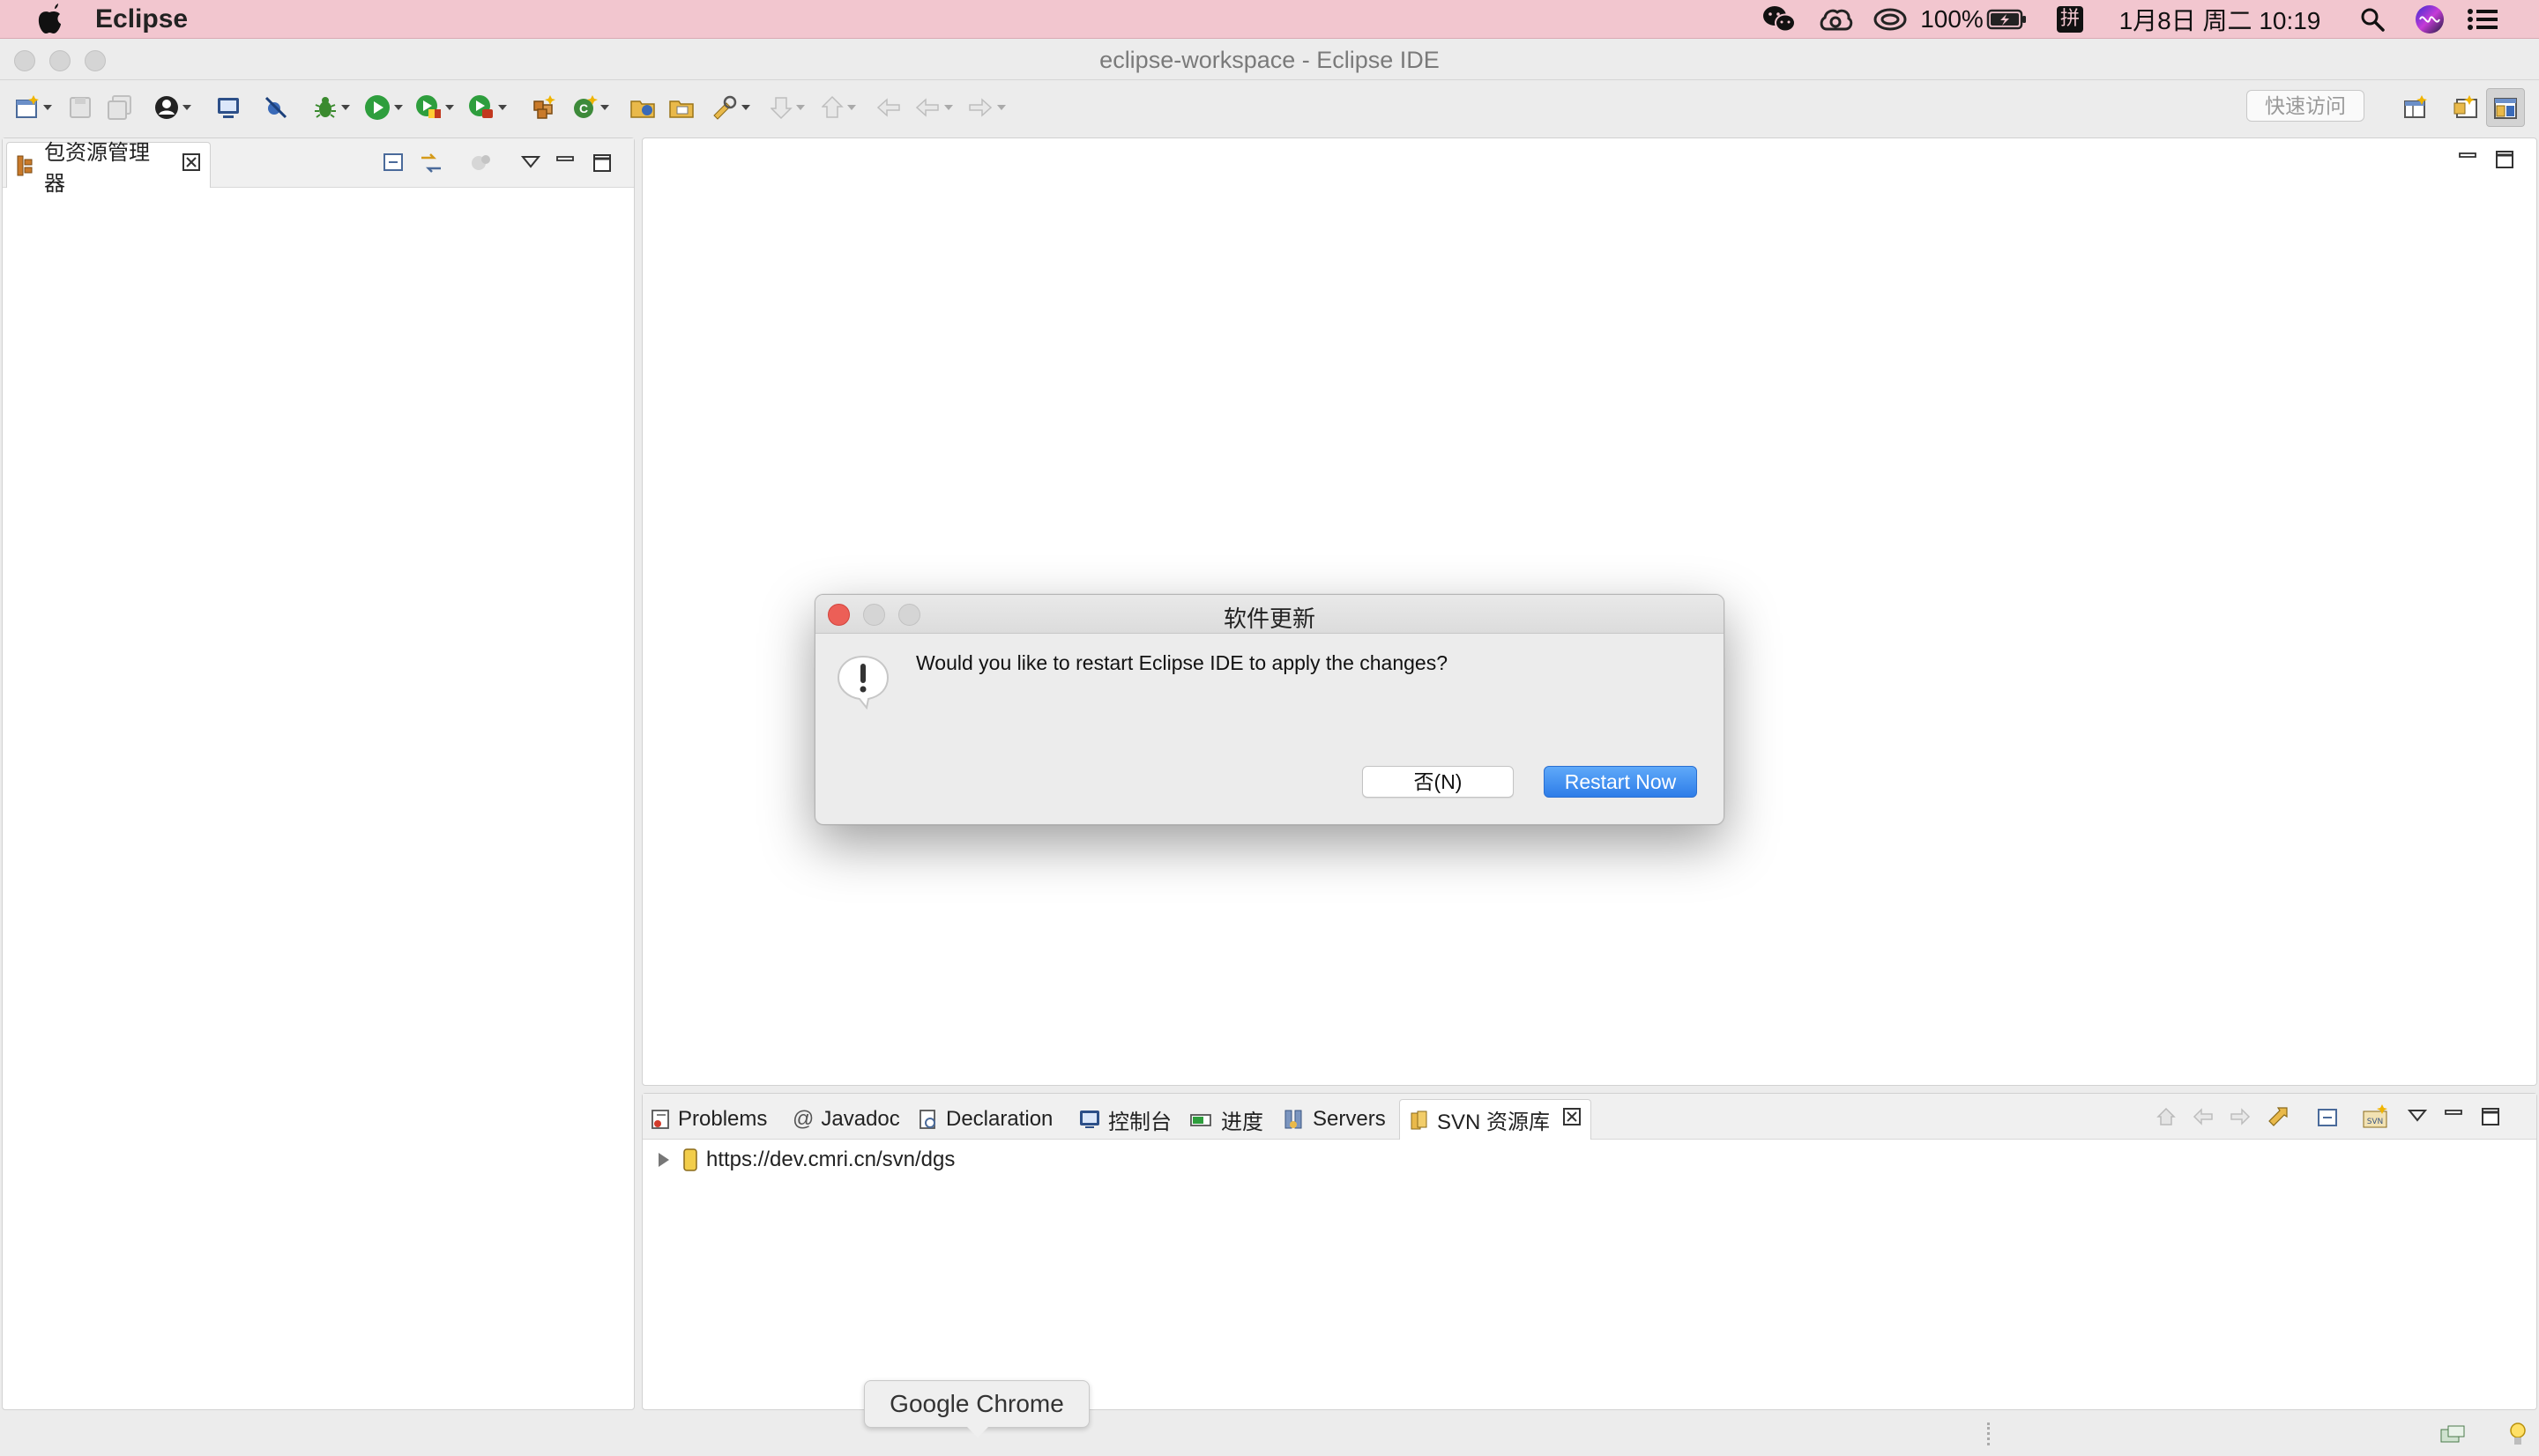  I want to click on new-wizard-button, so click(33, 107).